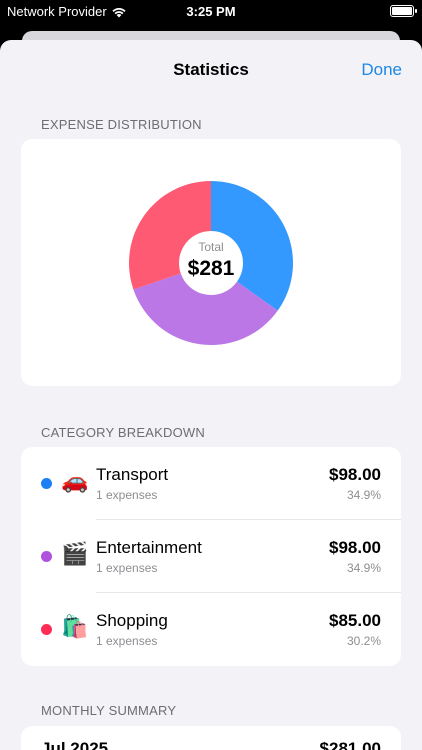  I want to click on status-bar: Network Provider 3:25 PM, so click(211, 12).